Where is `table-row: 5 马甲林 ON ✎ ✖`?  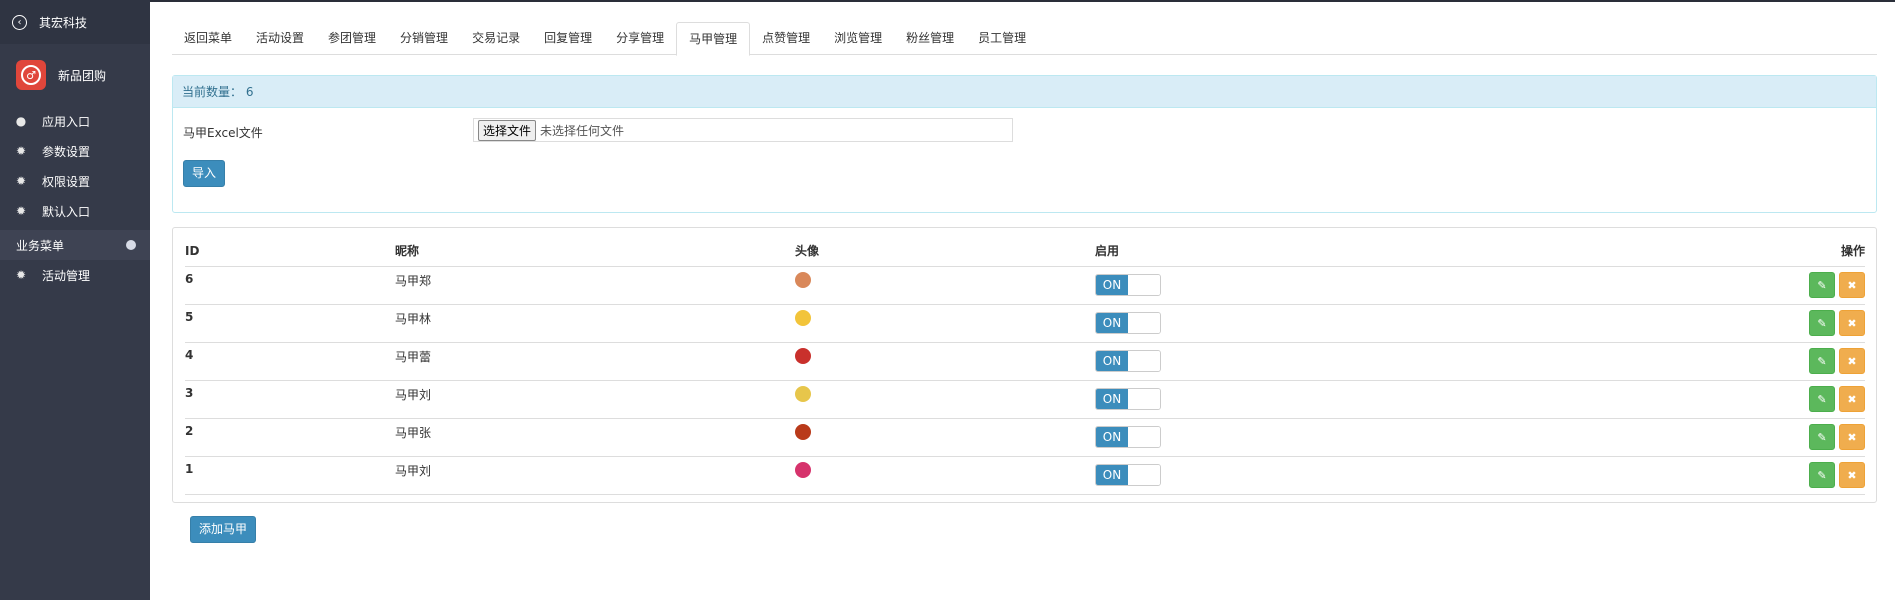
table-row: 5 马甲林 ON ✎ ✖ is located at coordinates (1025, 323).